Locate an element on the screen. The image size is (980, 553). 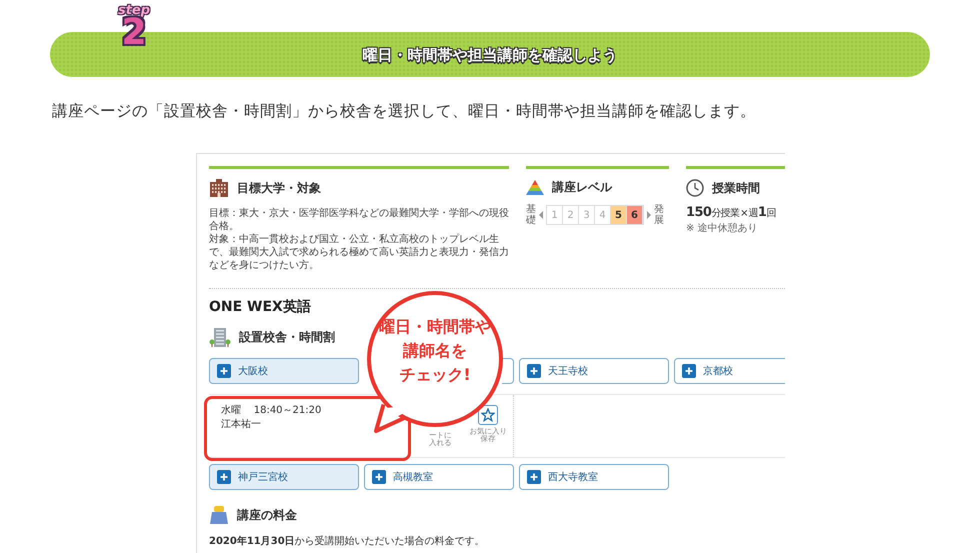
target-text: 目標：東大・京大・医学部医学科などの最難関大学・学部への現役合格。 is located at coordinates (359, 220).